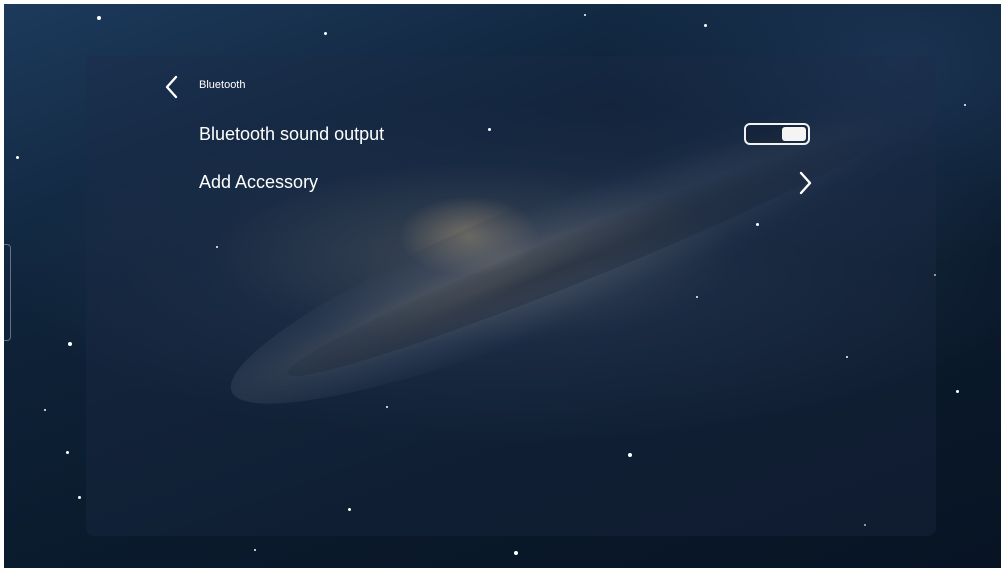  I want to click on chevron-left-icon, so click(171, 87).